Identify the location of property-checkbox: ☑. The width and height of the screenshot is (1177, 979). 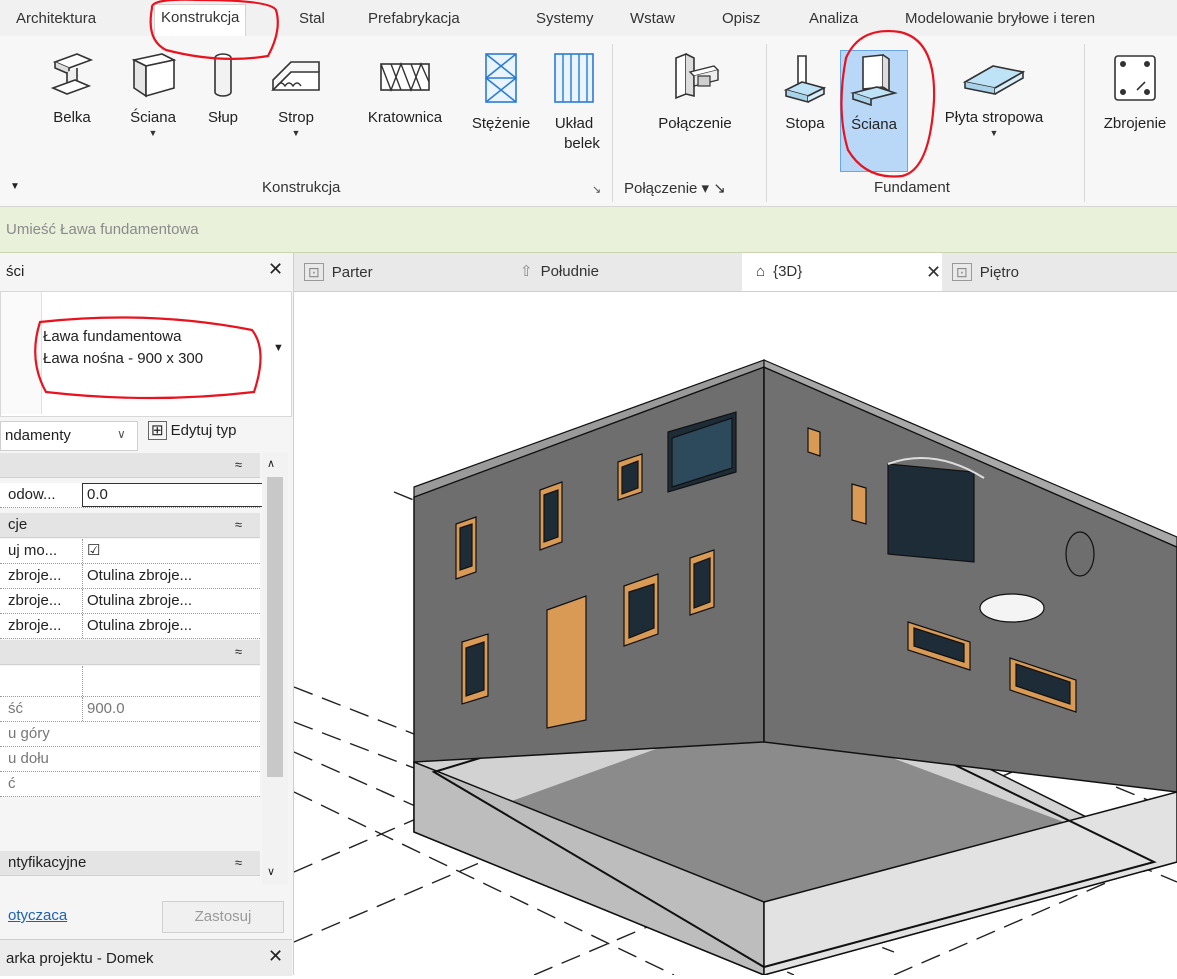
(172, 551).